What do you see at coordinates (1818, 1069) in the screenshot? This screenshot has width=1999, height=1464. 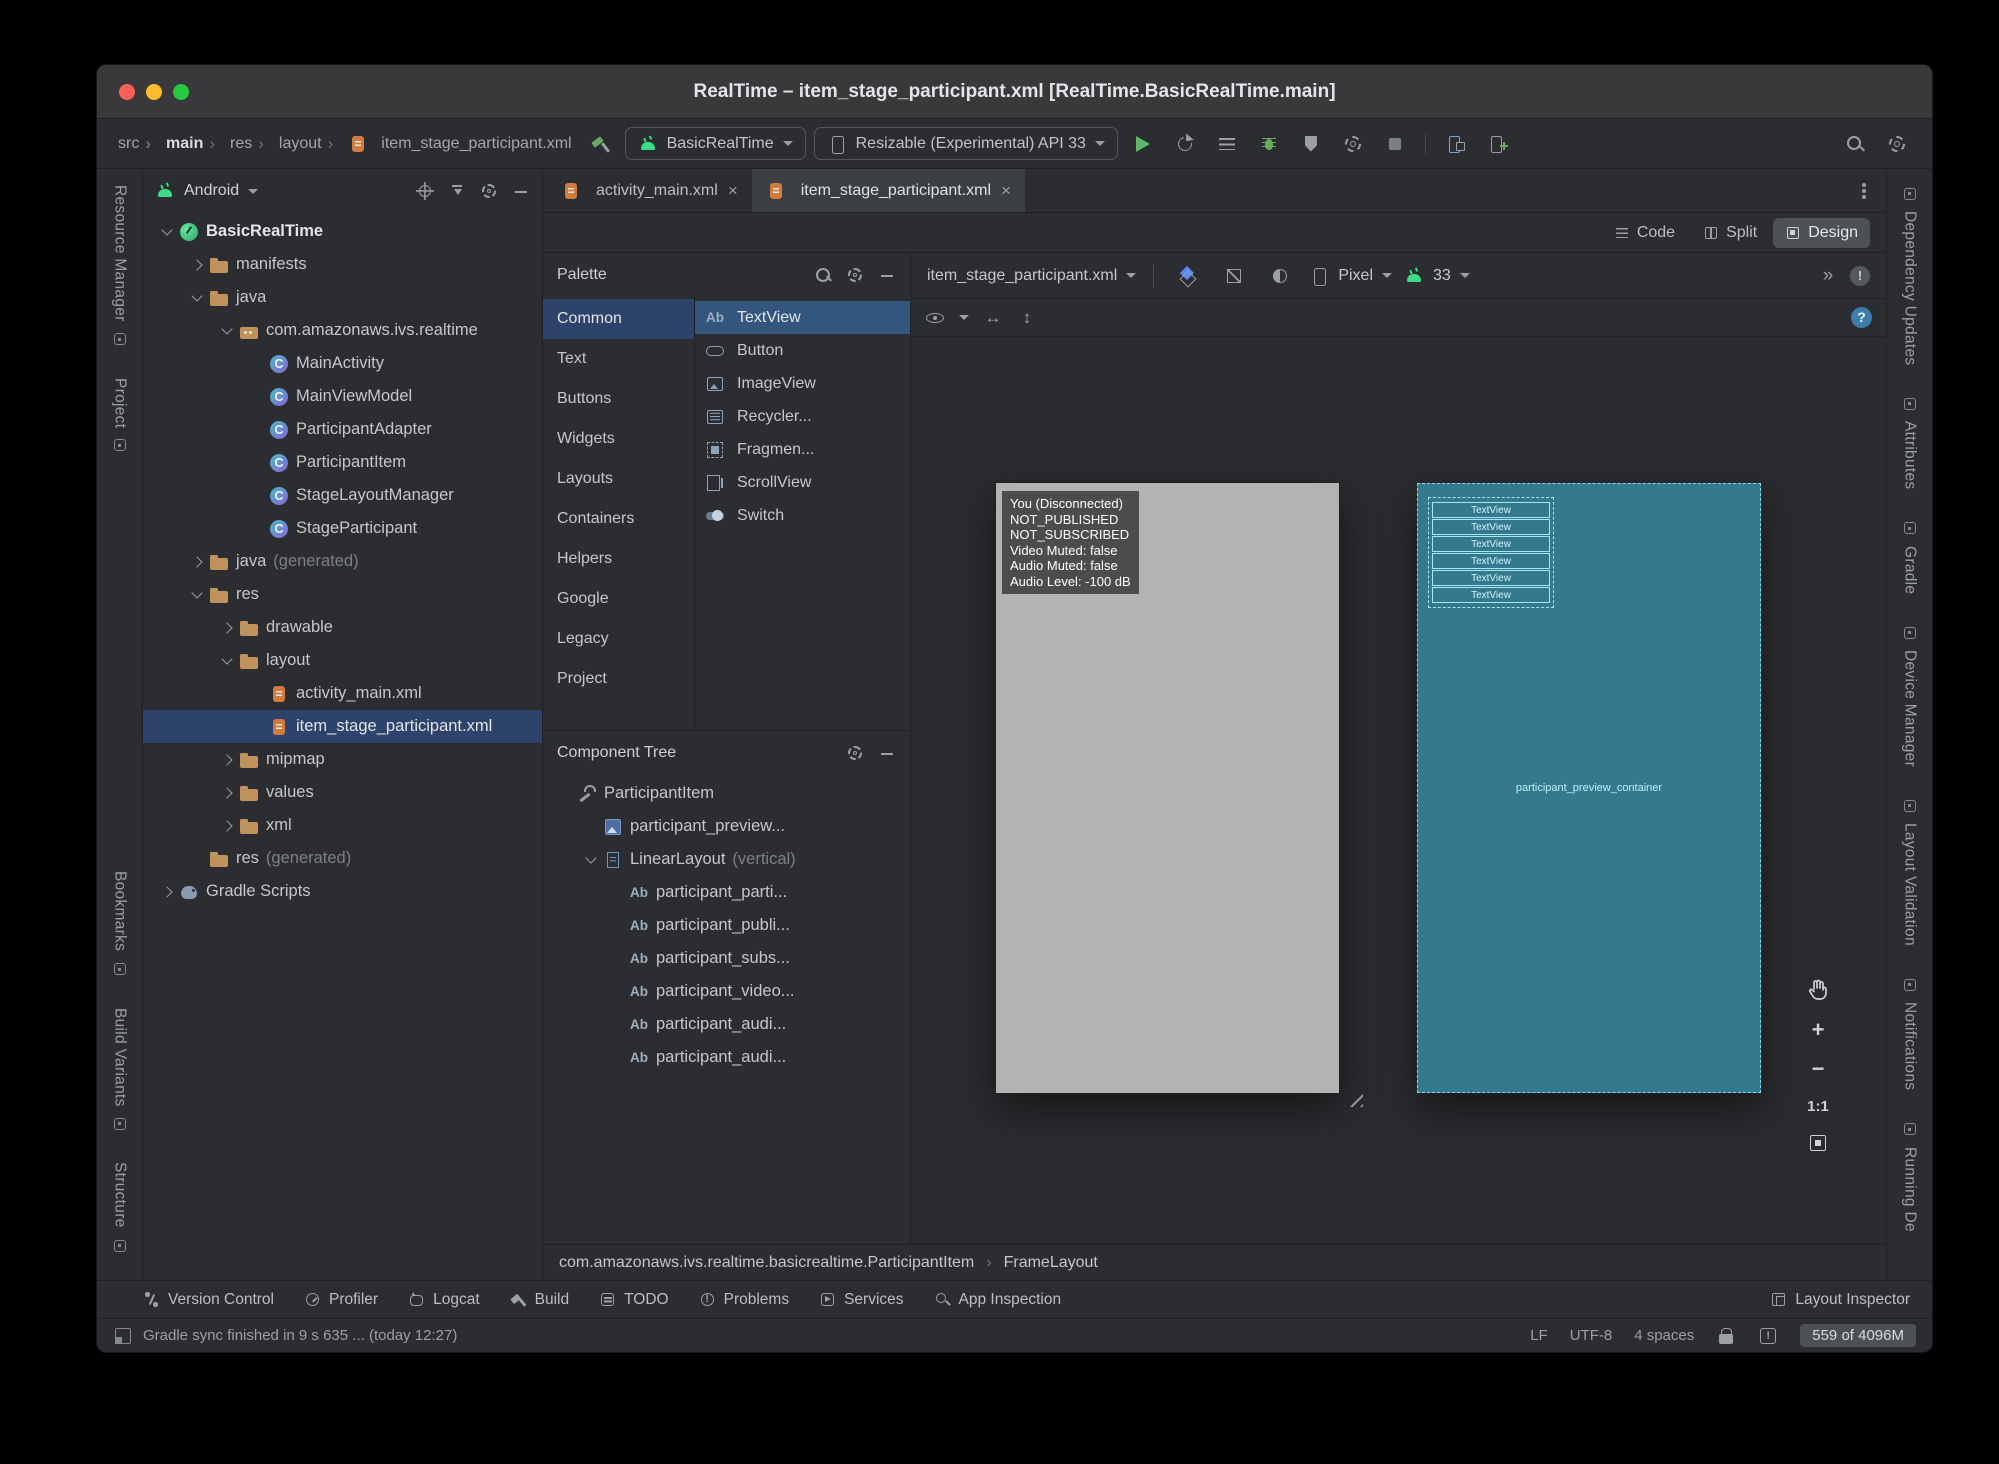 I see `zoom-out-button: −` at bounding box center [1818, 1069].